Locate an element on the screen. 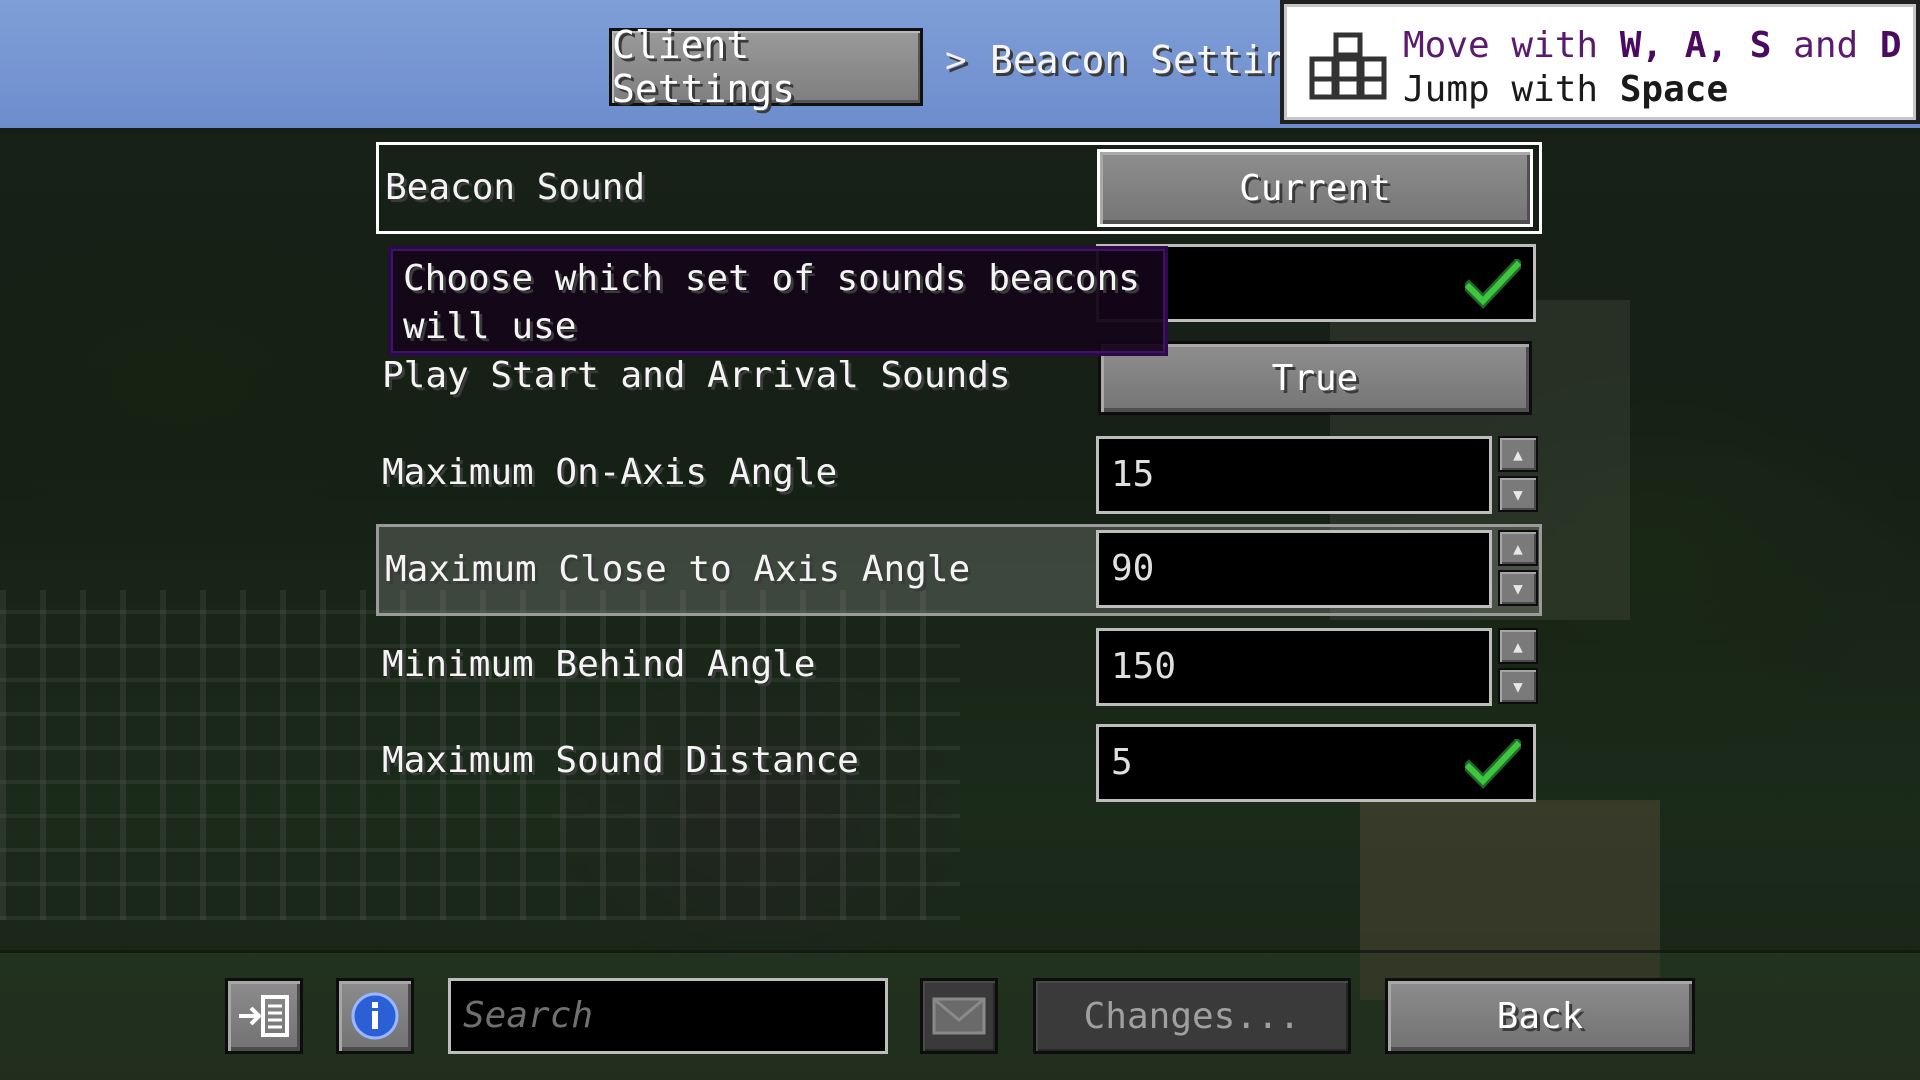  setting-row-min-behind-angle: Minimum Behind Angle 150 ▲ ▼ is located at coordinates (959, 668).